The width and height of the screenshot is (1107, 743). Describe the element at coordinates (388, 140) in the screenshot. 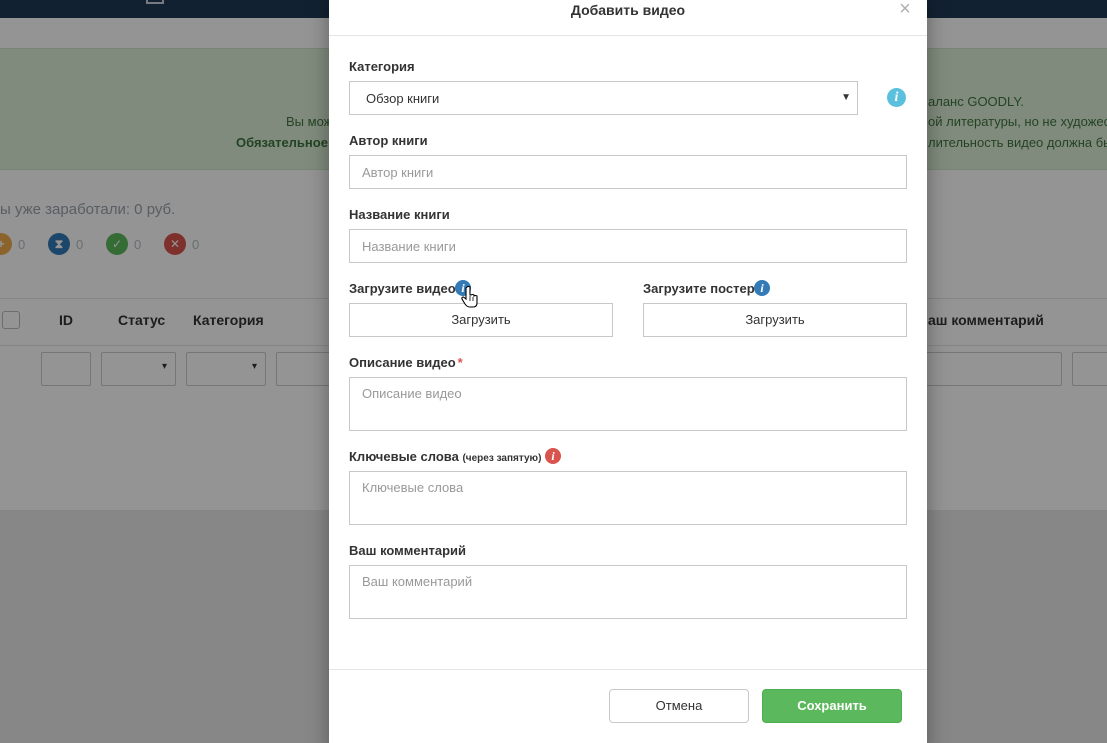

I see `author-label: Автор книги` at that location.